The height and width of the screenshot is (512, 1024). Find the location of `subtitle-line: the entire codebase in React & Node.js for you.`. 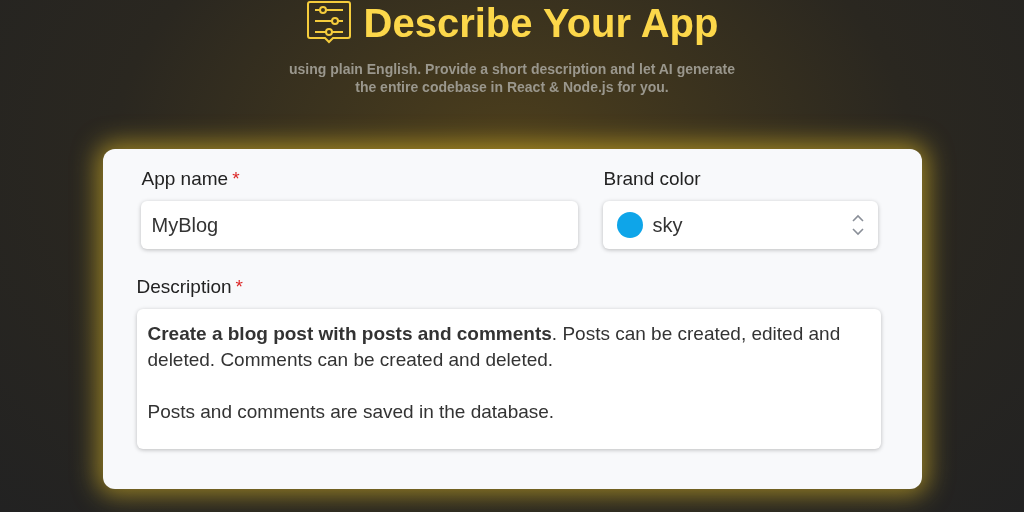

subtitle-line: the entire codebase in React & Node.js for you. is located at coordinates (512, 87).